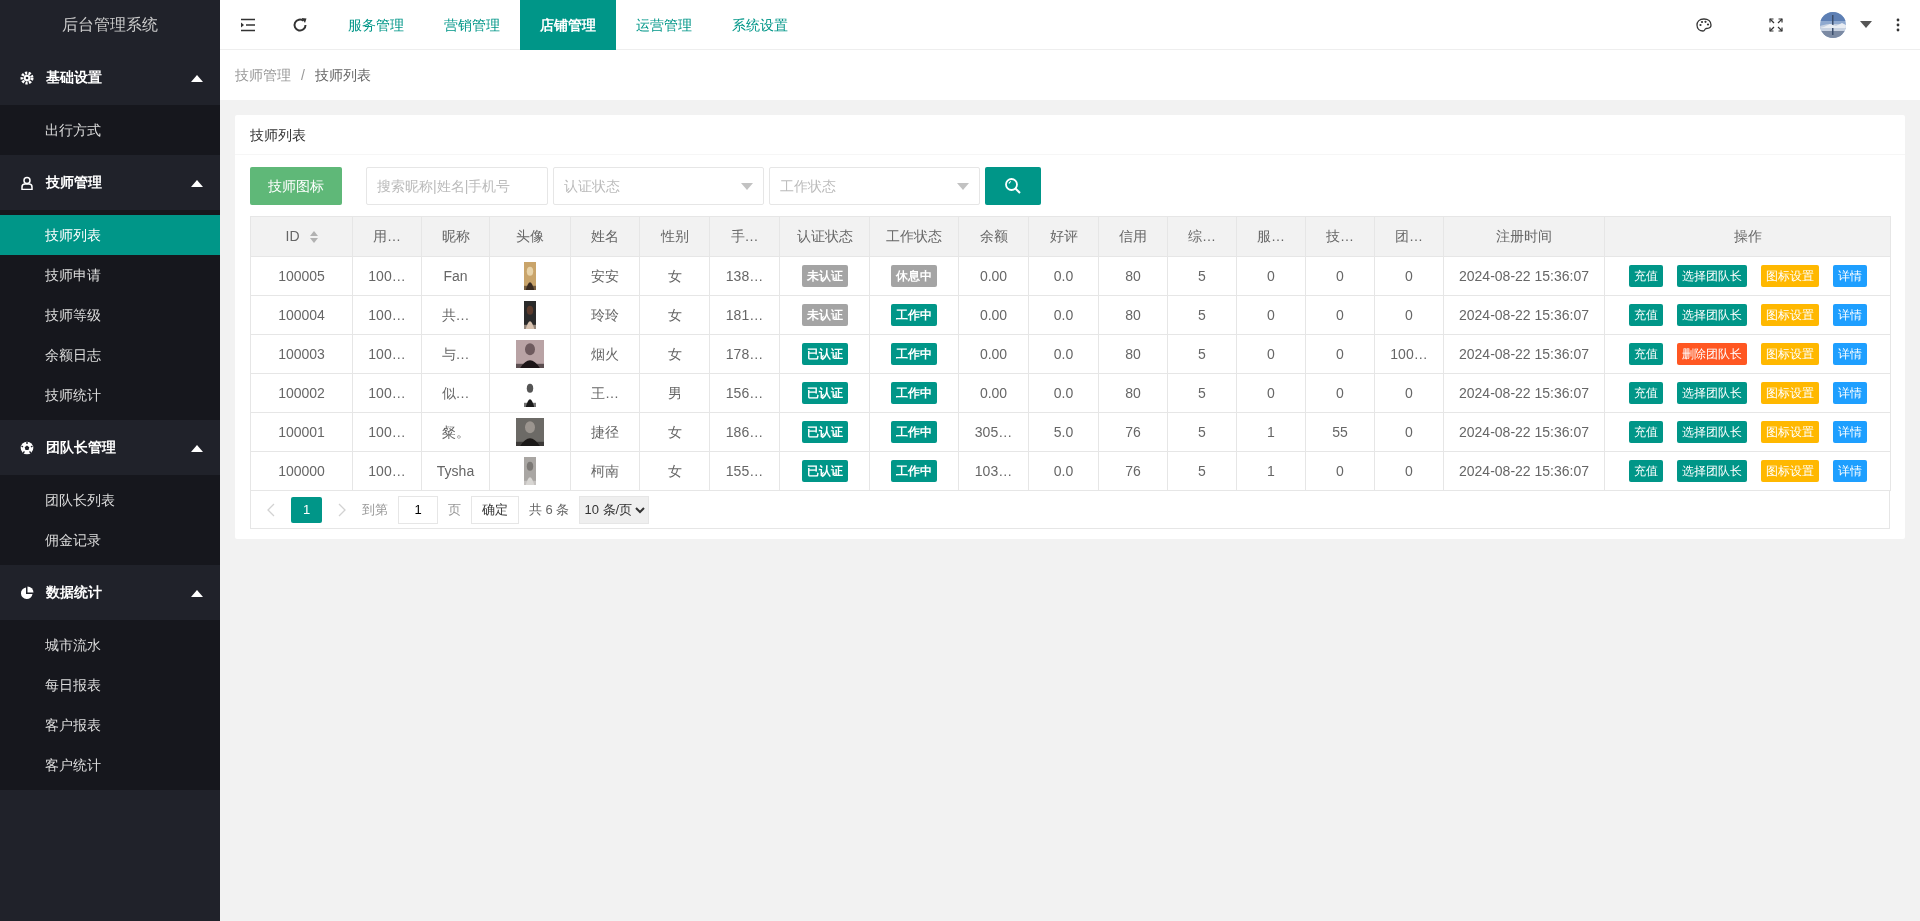  I want to click on column-header: 操作, so click(1747, 236).